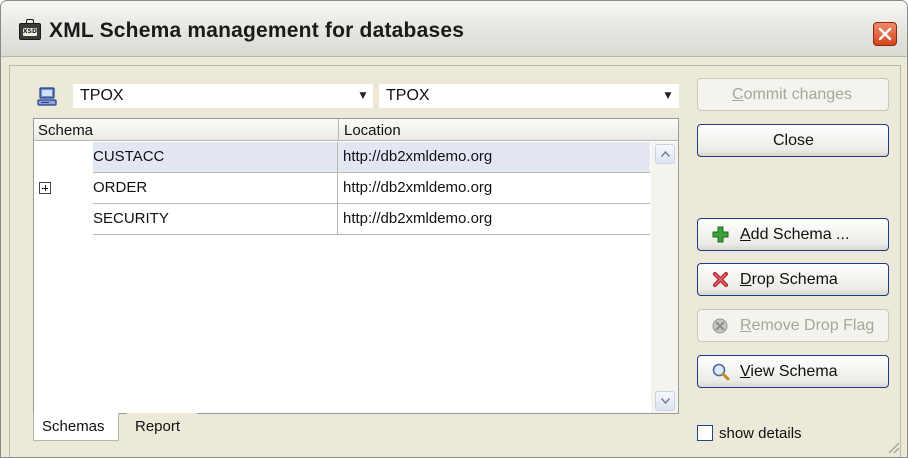  What do you see at coordinates (372, 130) in the screenshot?
I see `column-header-location: Location` at bounding box center [372, 130].